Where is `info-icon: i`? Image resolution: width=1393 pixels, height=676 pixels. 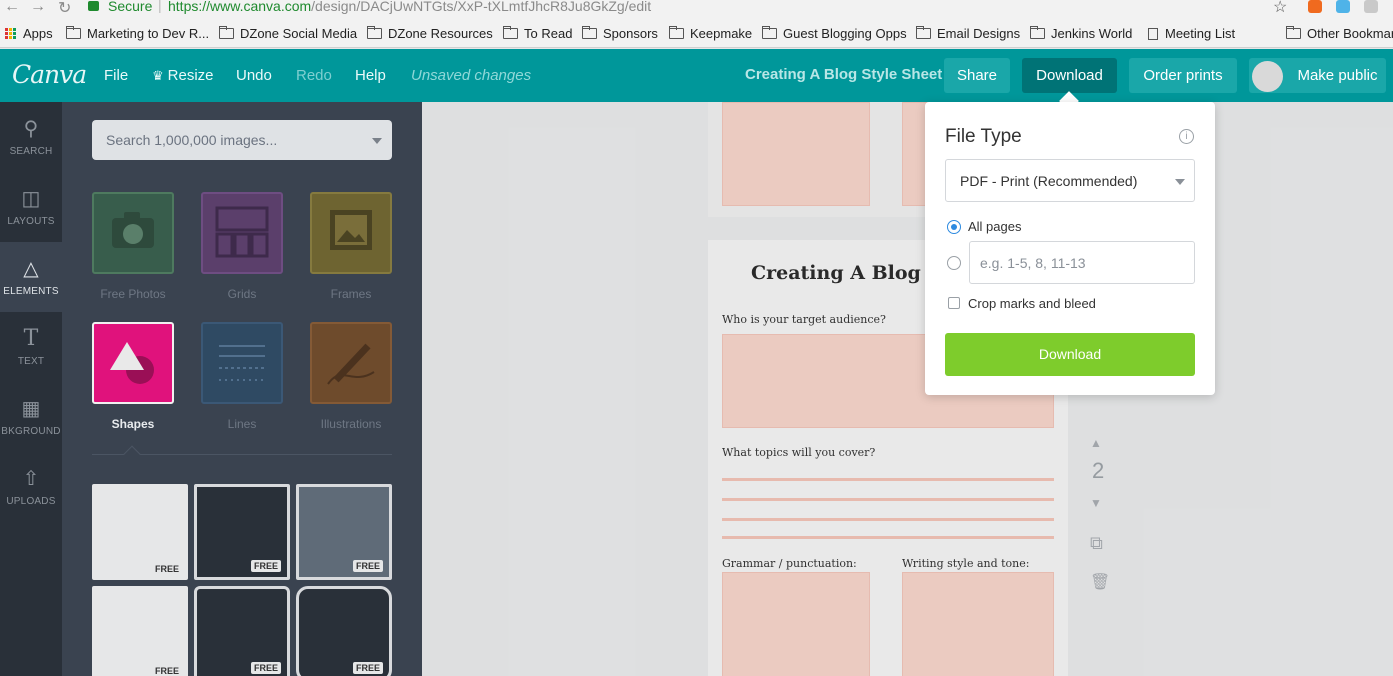 info-icon: i is located at coordinates (1186, 136).